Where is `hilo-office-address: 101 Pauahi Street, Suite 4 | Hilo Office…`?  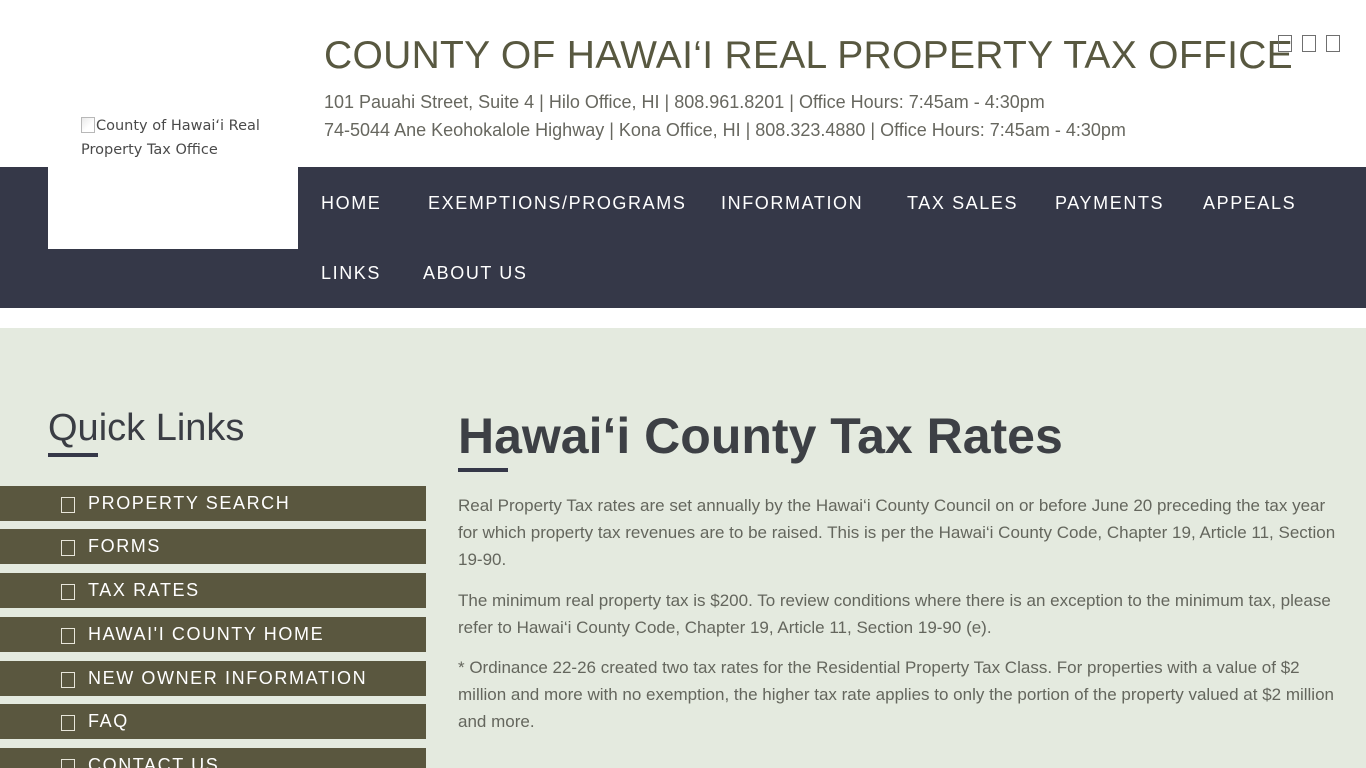
hilo-office-address: 101 Pauahi Street, Suite 4 | Hilo Office… is located at coordinates (684, 102).